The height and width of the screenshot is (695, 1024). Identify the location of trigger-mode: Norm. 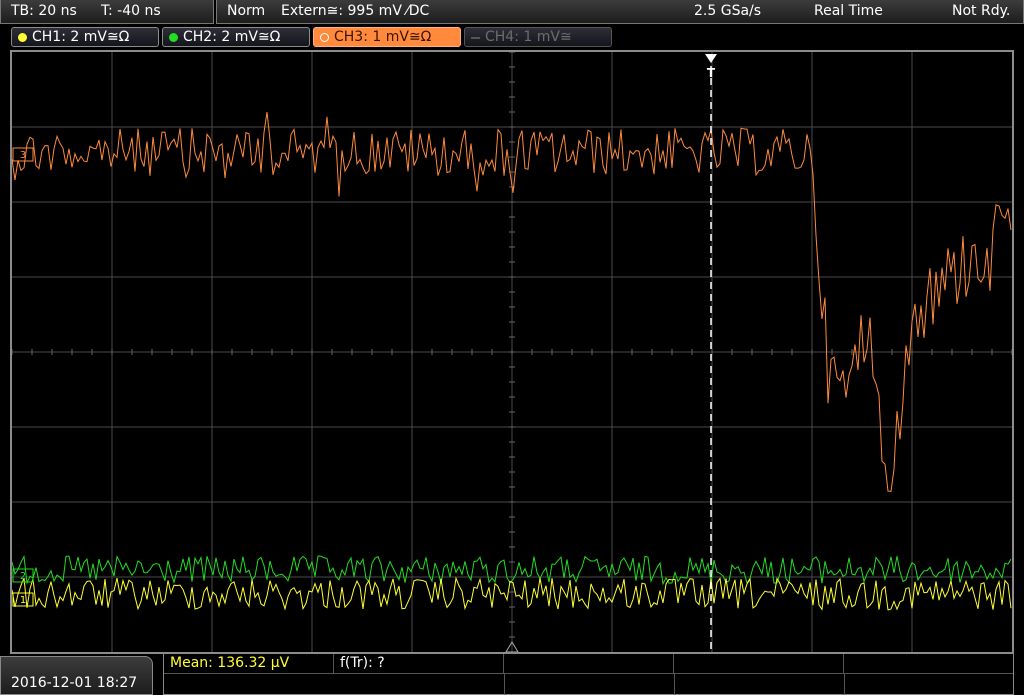
(246, 11).